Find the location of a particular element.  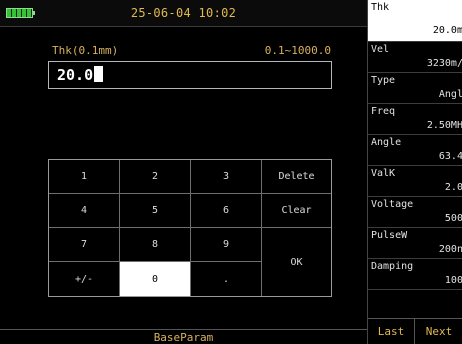

field-range: 0.1~1000.0 is located at coordinates (297, 50).